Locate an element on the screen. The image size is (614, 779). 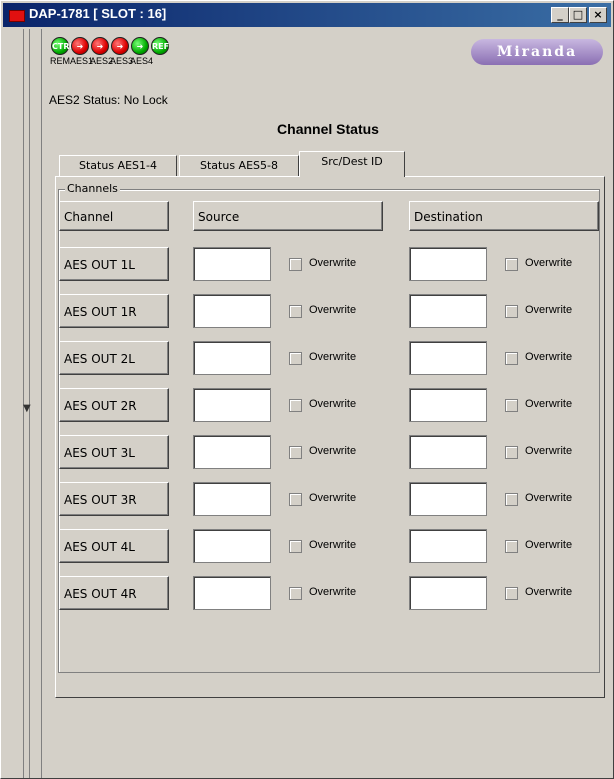
miranda-logo: Miranda is located at coordinates (537, 52).